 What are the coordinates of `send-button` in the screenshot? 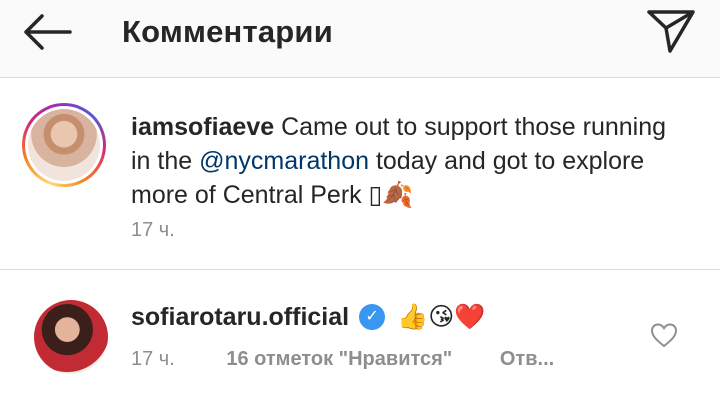 It's located at (671, 31).